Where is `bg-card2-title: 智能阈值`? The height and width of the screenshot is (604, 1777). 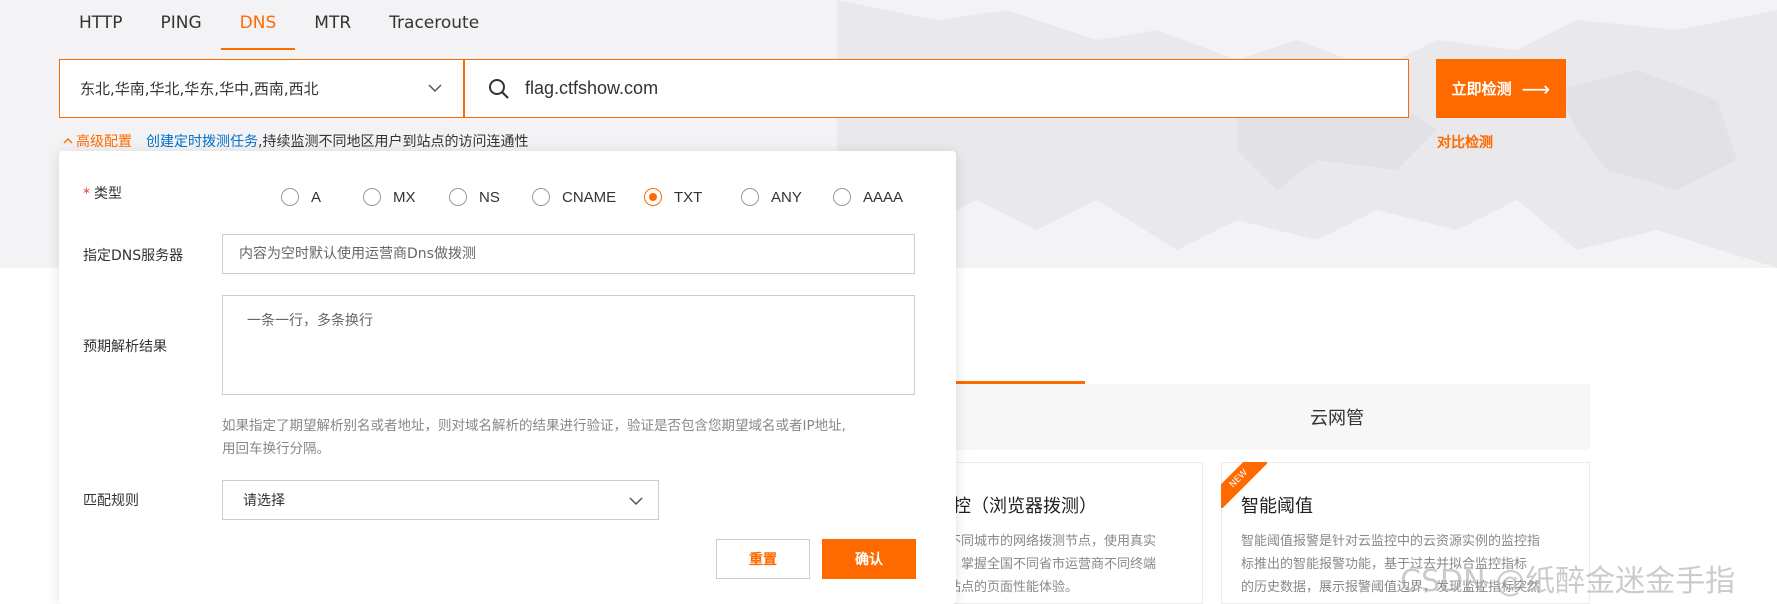
bg-card2-title: 智能阈值 is located at coordinates (1277, 506).